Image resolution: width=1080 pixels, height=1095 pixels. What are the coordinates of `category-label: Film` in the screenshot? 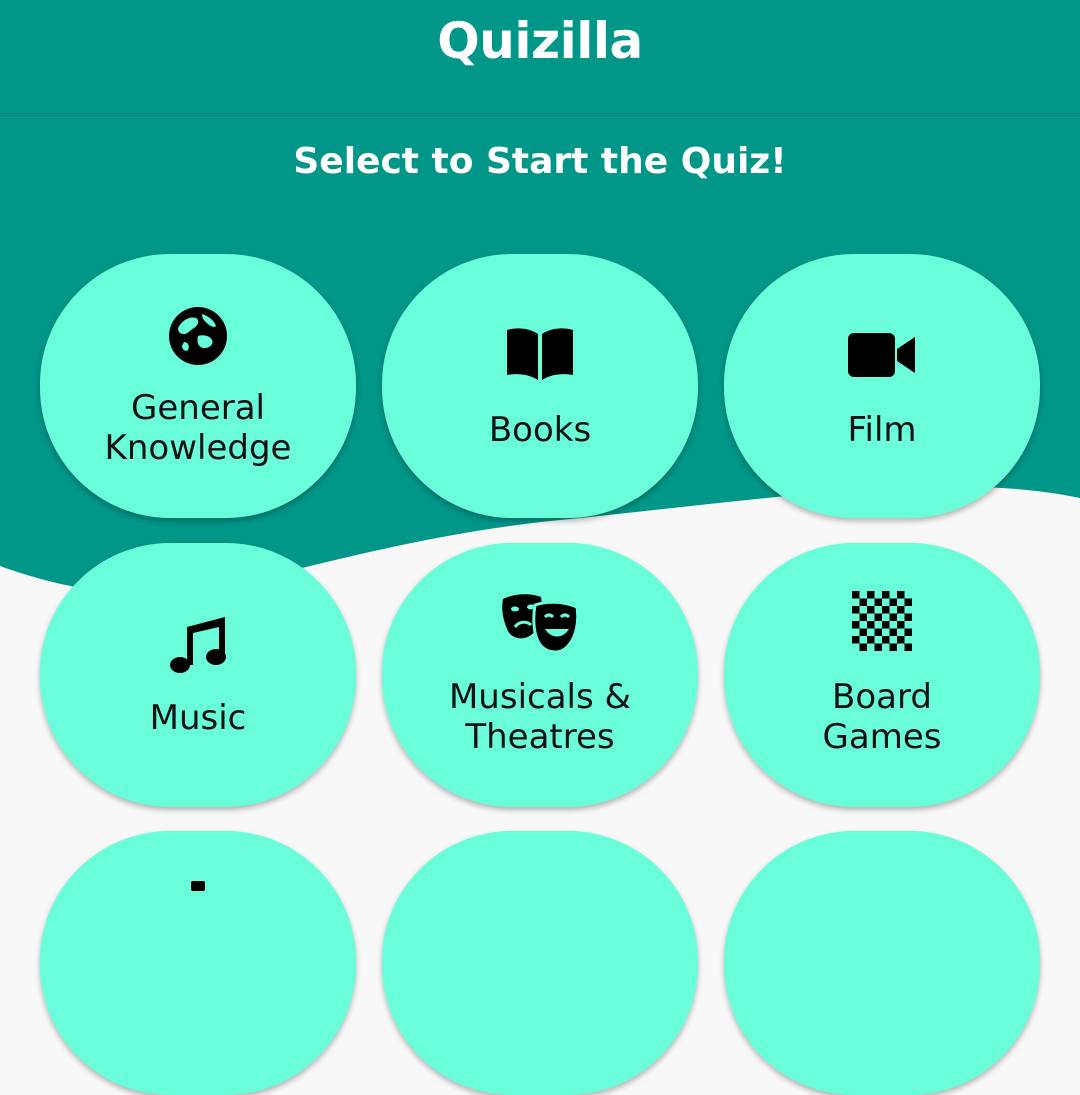 It's located at (882, 430).